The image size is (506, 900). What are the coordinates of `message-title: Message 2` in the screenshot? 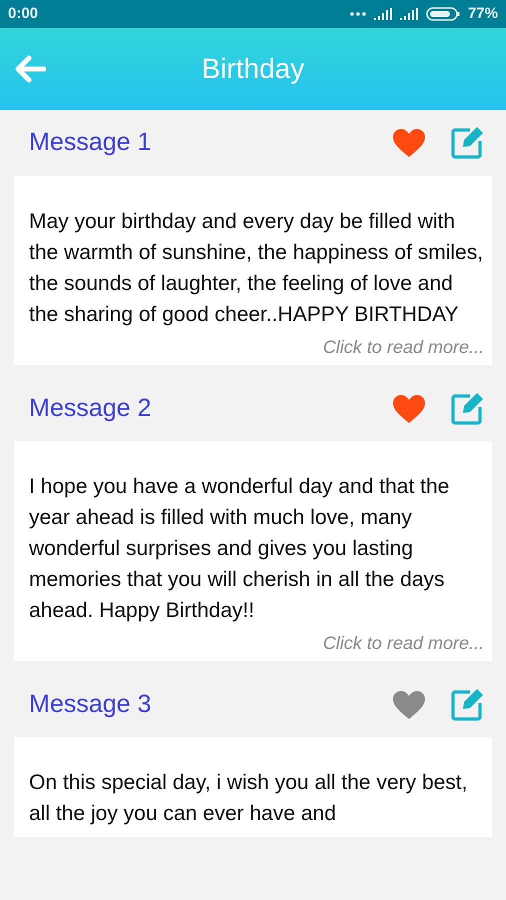 It's located at (90, 408).